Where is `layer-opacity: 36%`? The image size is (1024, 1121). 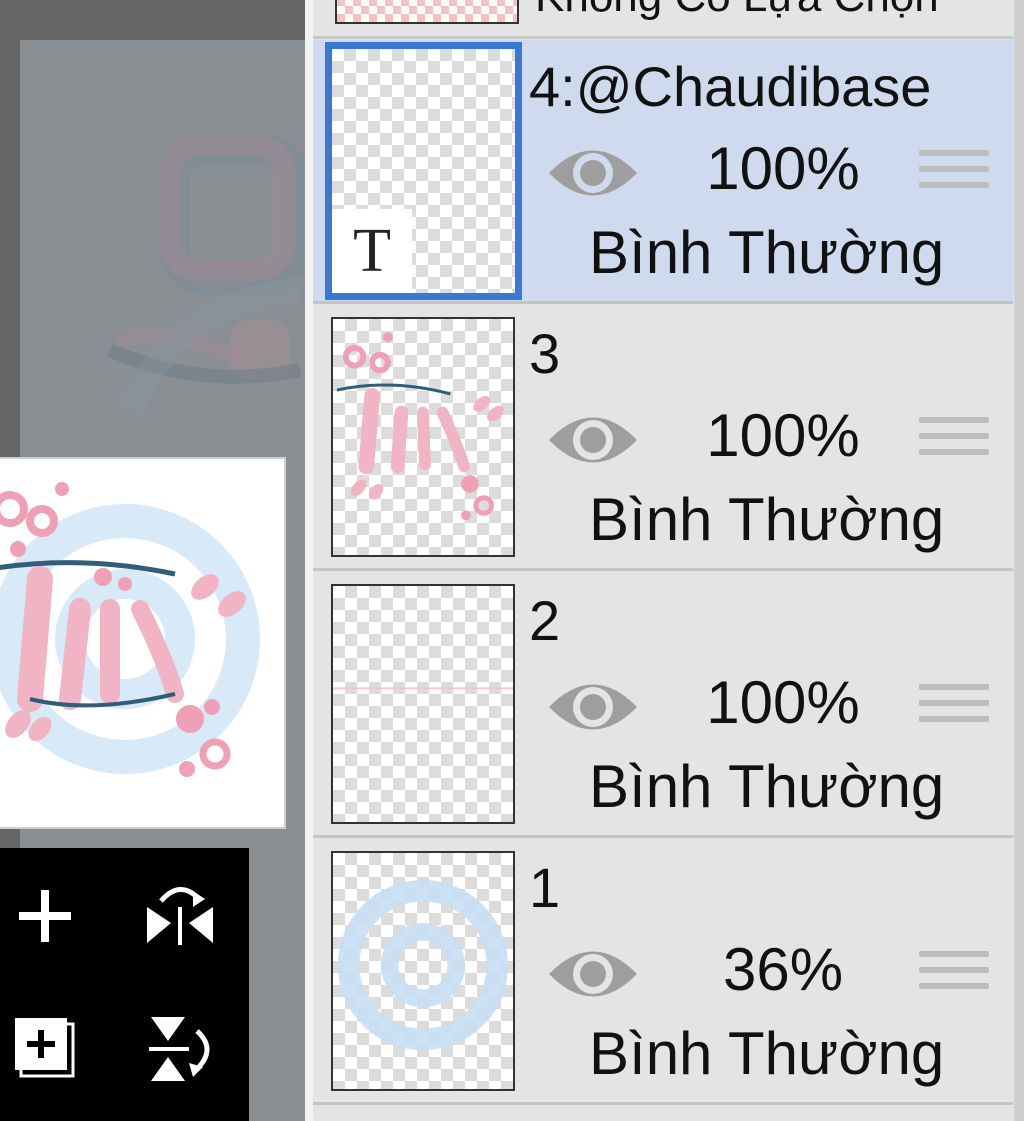
layer-opacity: 36% is located at coordinates (783, 969).